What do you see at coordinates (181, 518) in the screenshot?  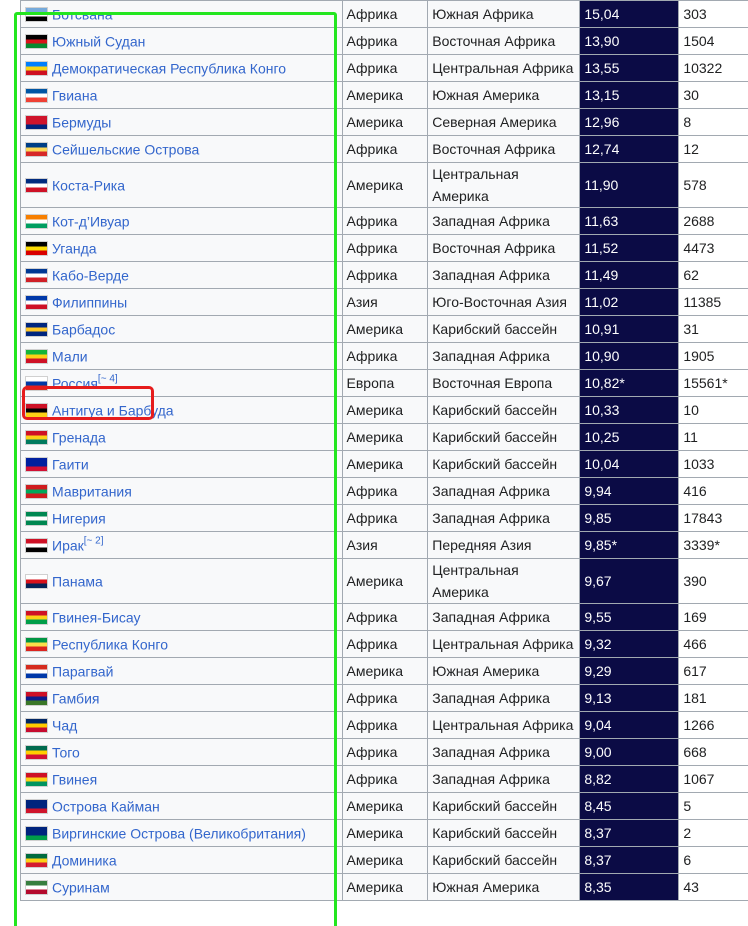 I see `country-cell: Нигерия` at bounding box center [181, 518].